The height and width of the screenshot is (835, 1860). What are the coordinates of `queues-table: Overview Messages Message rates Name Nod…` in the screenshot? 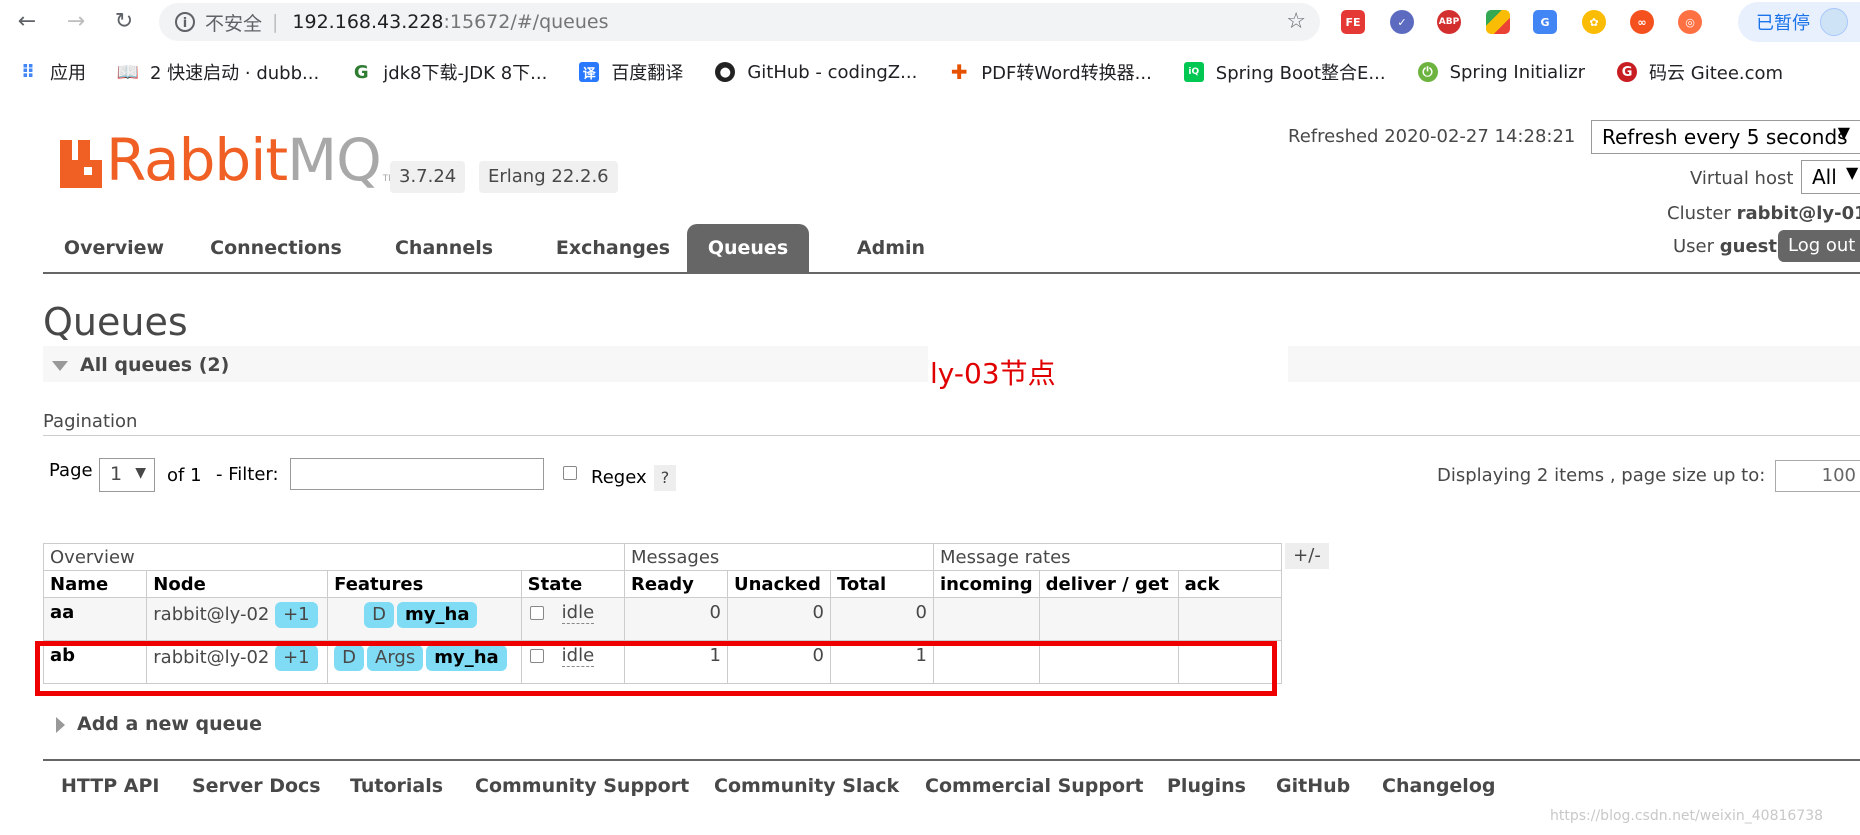 It's located at (662, 613).